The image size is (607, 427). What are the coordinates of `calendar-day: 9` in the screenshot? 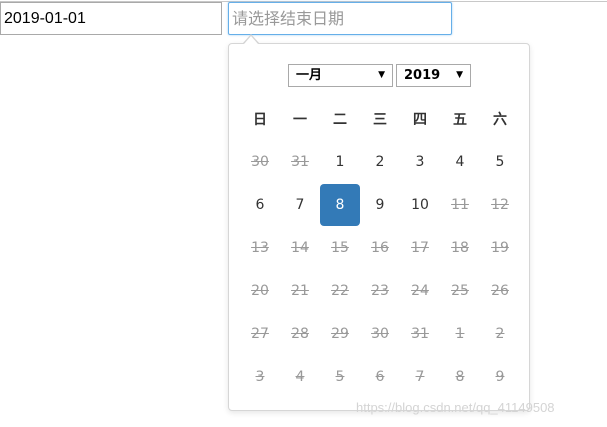 It's located at (380, 204).